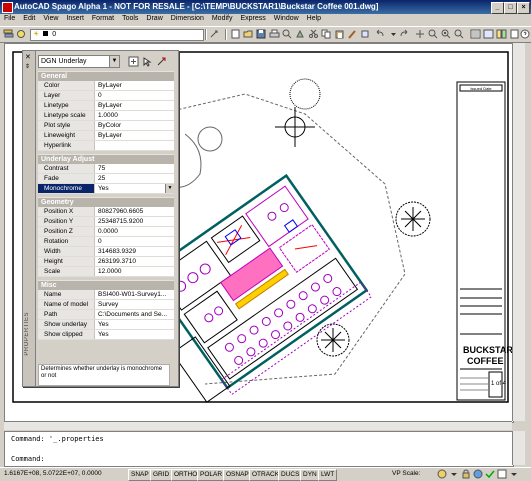 Image resolution: width=531 pixels, height=481 pixels. Describe the element at coordinates (75, 18) in the screenshot. I see `menu-insert: Insert` at that location.